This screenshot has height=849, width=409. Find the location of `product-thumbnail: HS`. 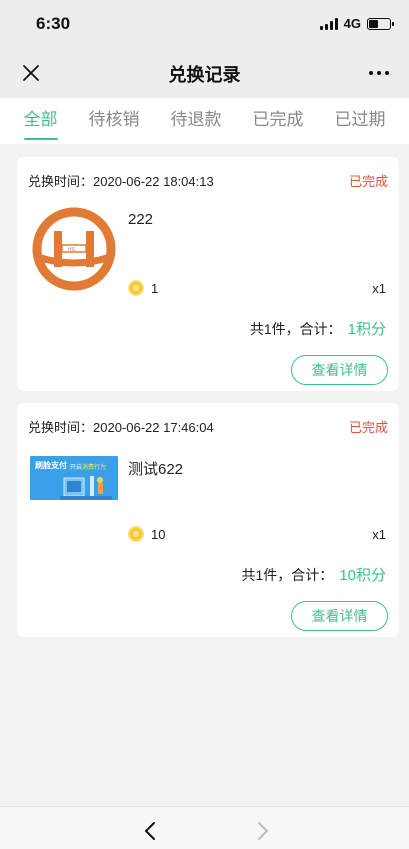

product-thumbnail: HS is located at coordinates (74, 249).